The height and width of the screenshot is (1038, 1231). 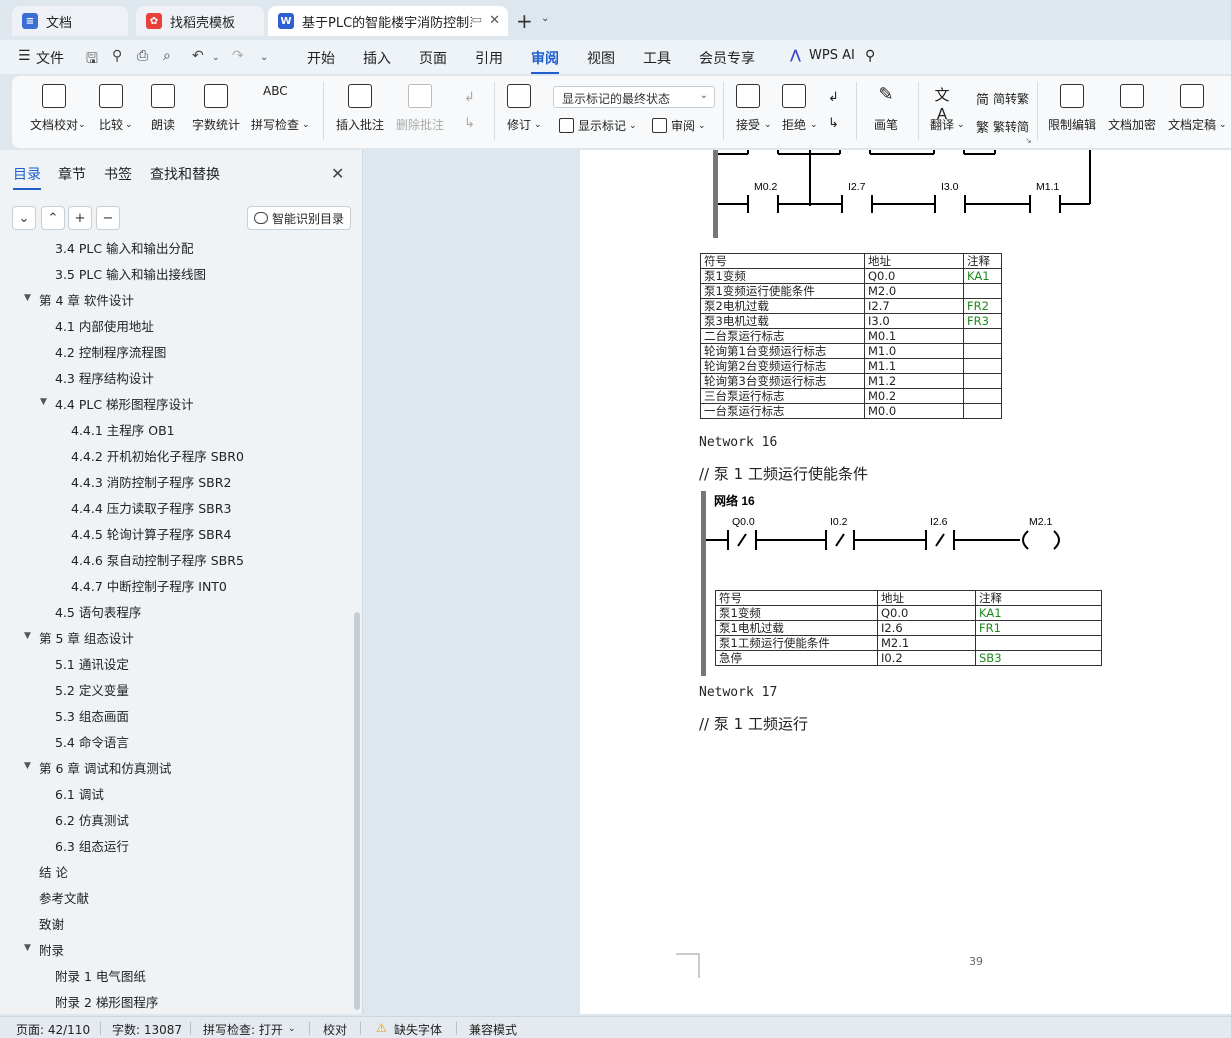 What do you see at coordinates (200, 21) in the screenshot?
I see `tab-docer: ✿ 找稻壳模板` at bounding box center [200, 21].